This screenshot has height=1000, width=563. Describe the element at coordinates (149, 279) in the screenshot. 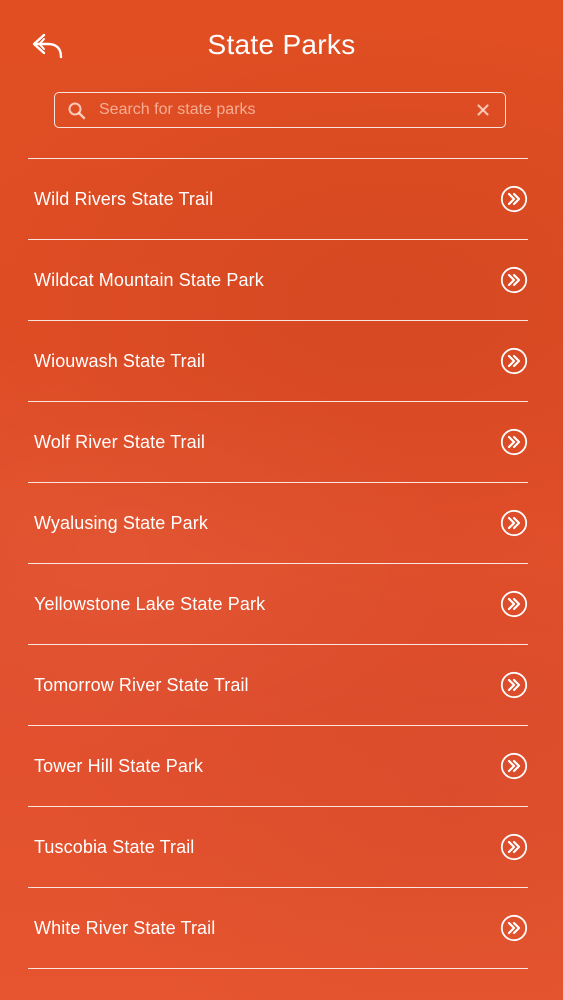

I see `list-item-label: Wildcat Mountain State Park` at that location.